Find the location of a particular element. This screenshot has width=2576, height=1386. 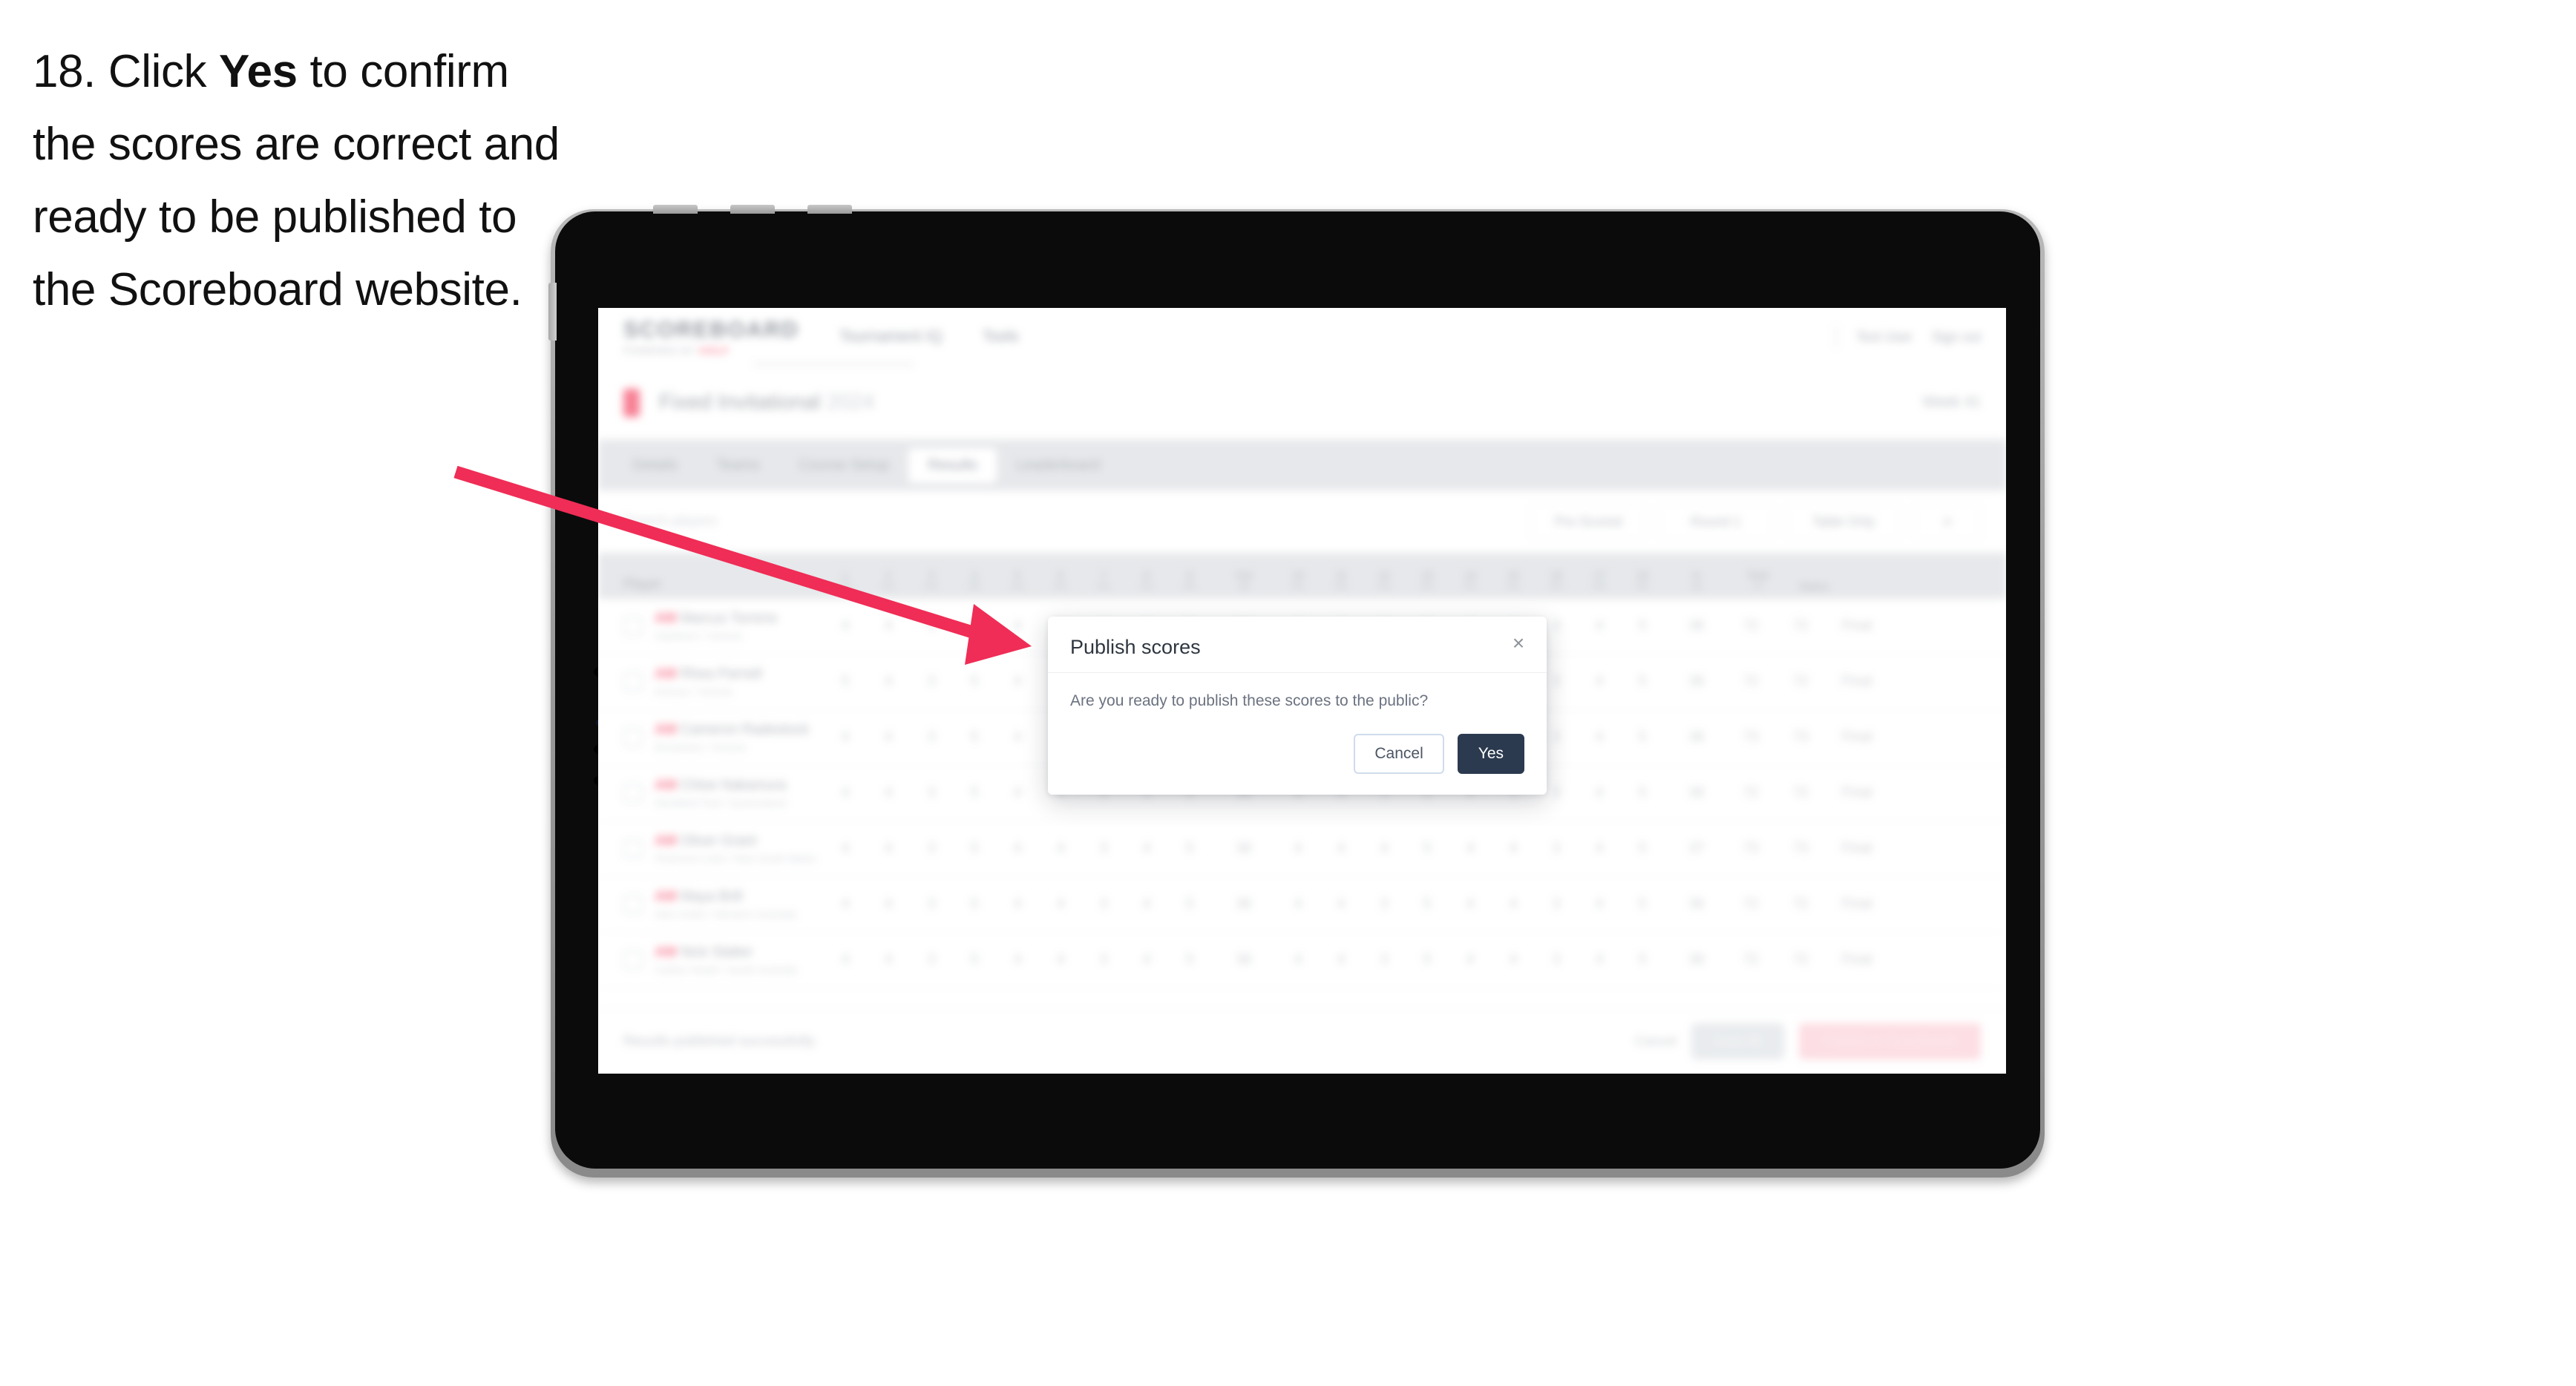

caption-step-number: 18. is located at coordinates (64, 71).